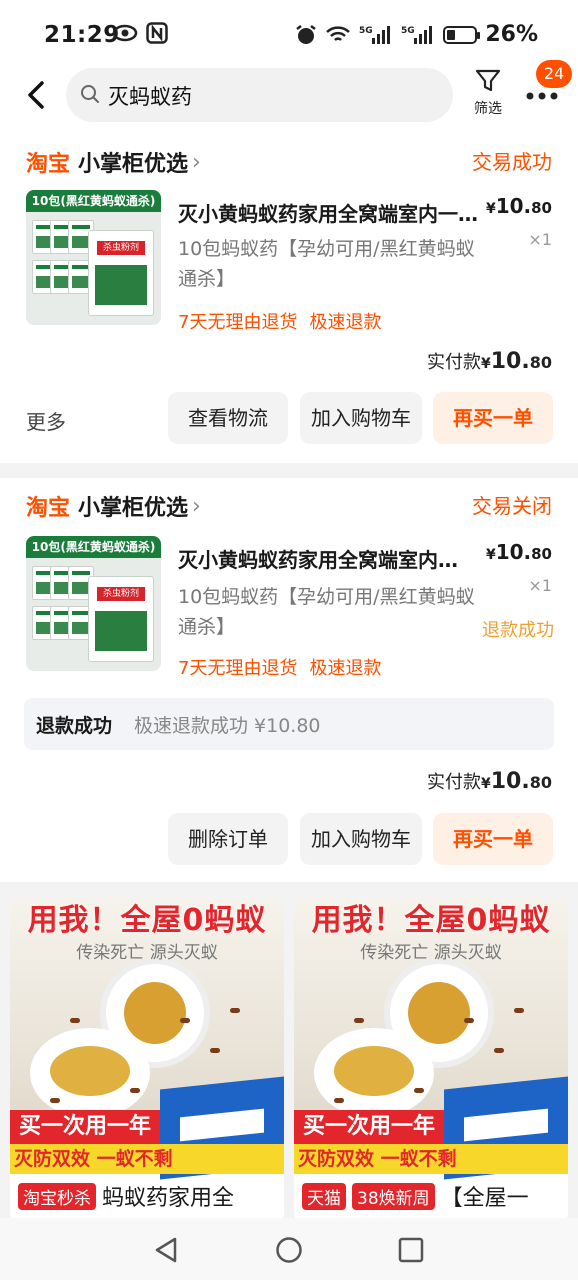 The width and height of the screenshot is (578, 1280). Describe the element at coordinates (306, 34) in the screenshot. I see `alarm-icon` at that location.